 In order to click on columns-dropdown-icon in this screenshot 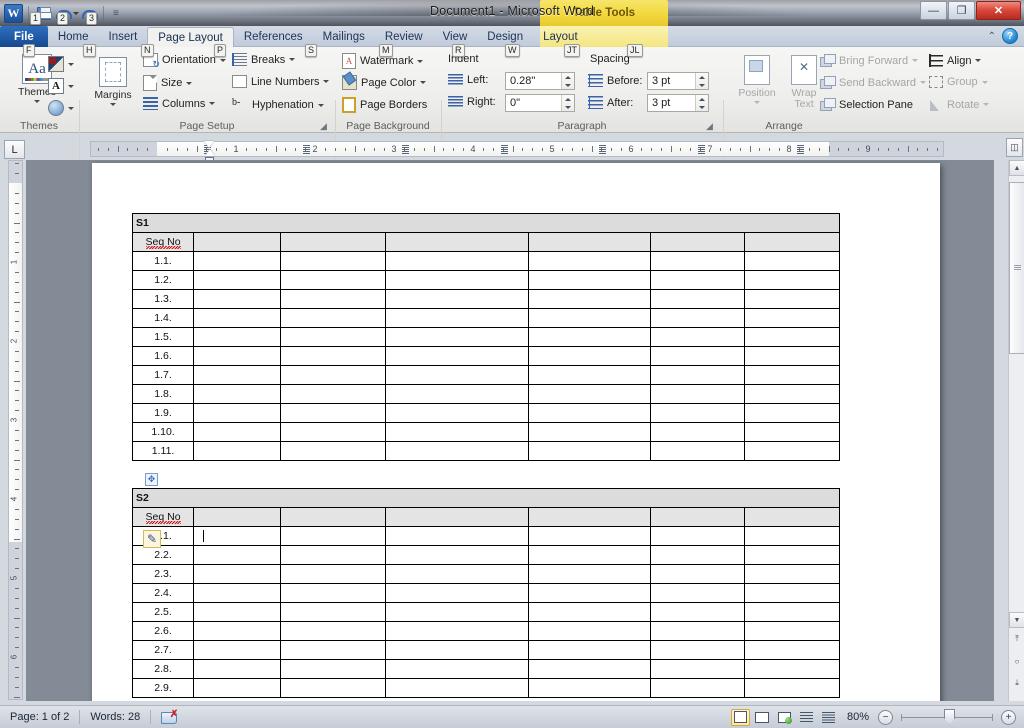, I will do `click(212, 103)`.